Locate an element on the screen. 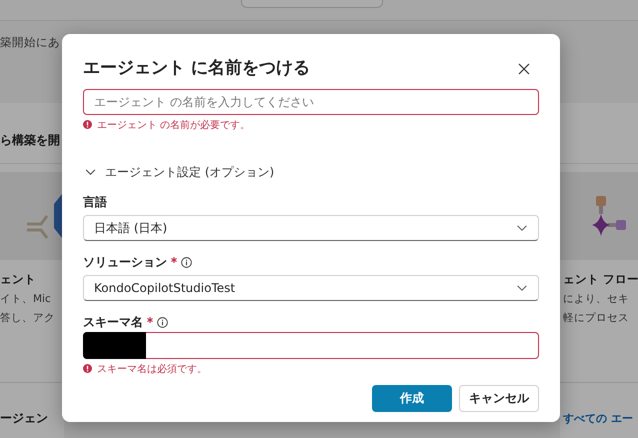 Image resolution: width=638 pixels, height=438 pixels. field-label: スキーマ名 is located at coordinates (113, 322).